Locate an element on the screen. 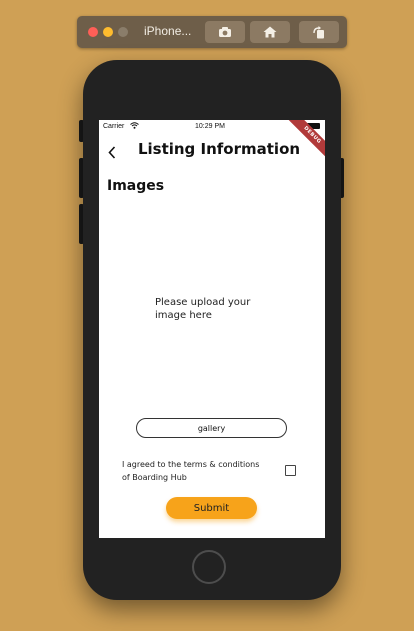 The height and width of the screenshot is (631, 414). images-section-title: Images is located at coordinates (136, 186).